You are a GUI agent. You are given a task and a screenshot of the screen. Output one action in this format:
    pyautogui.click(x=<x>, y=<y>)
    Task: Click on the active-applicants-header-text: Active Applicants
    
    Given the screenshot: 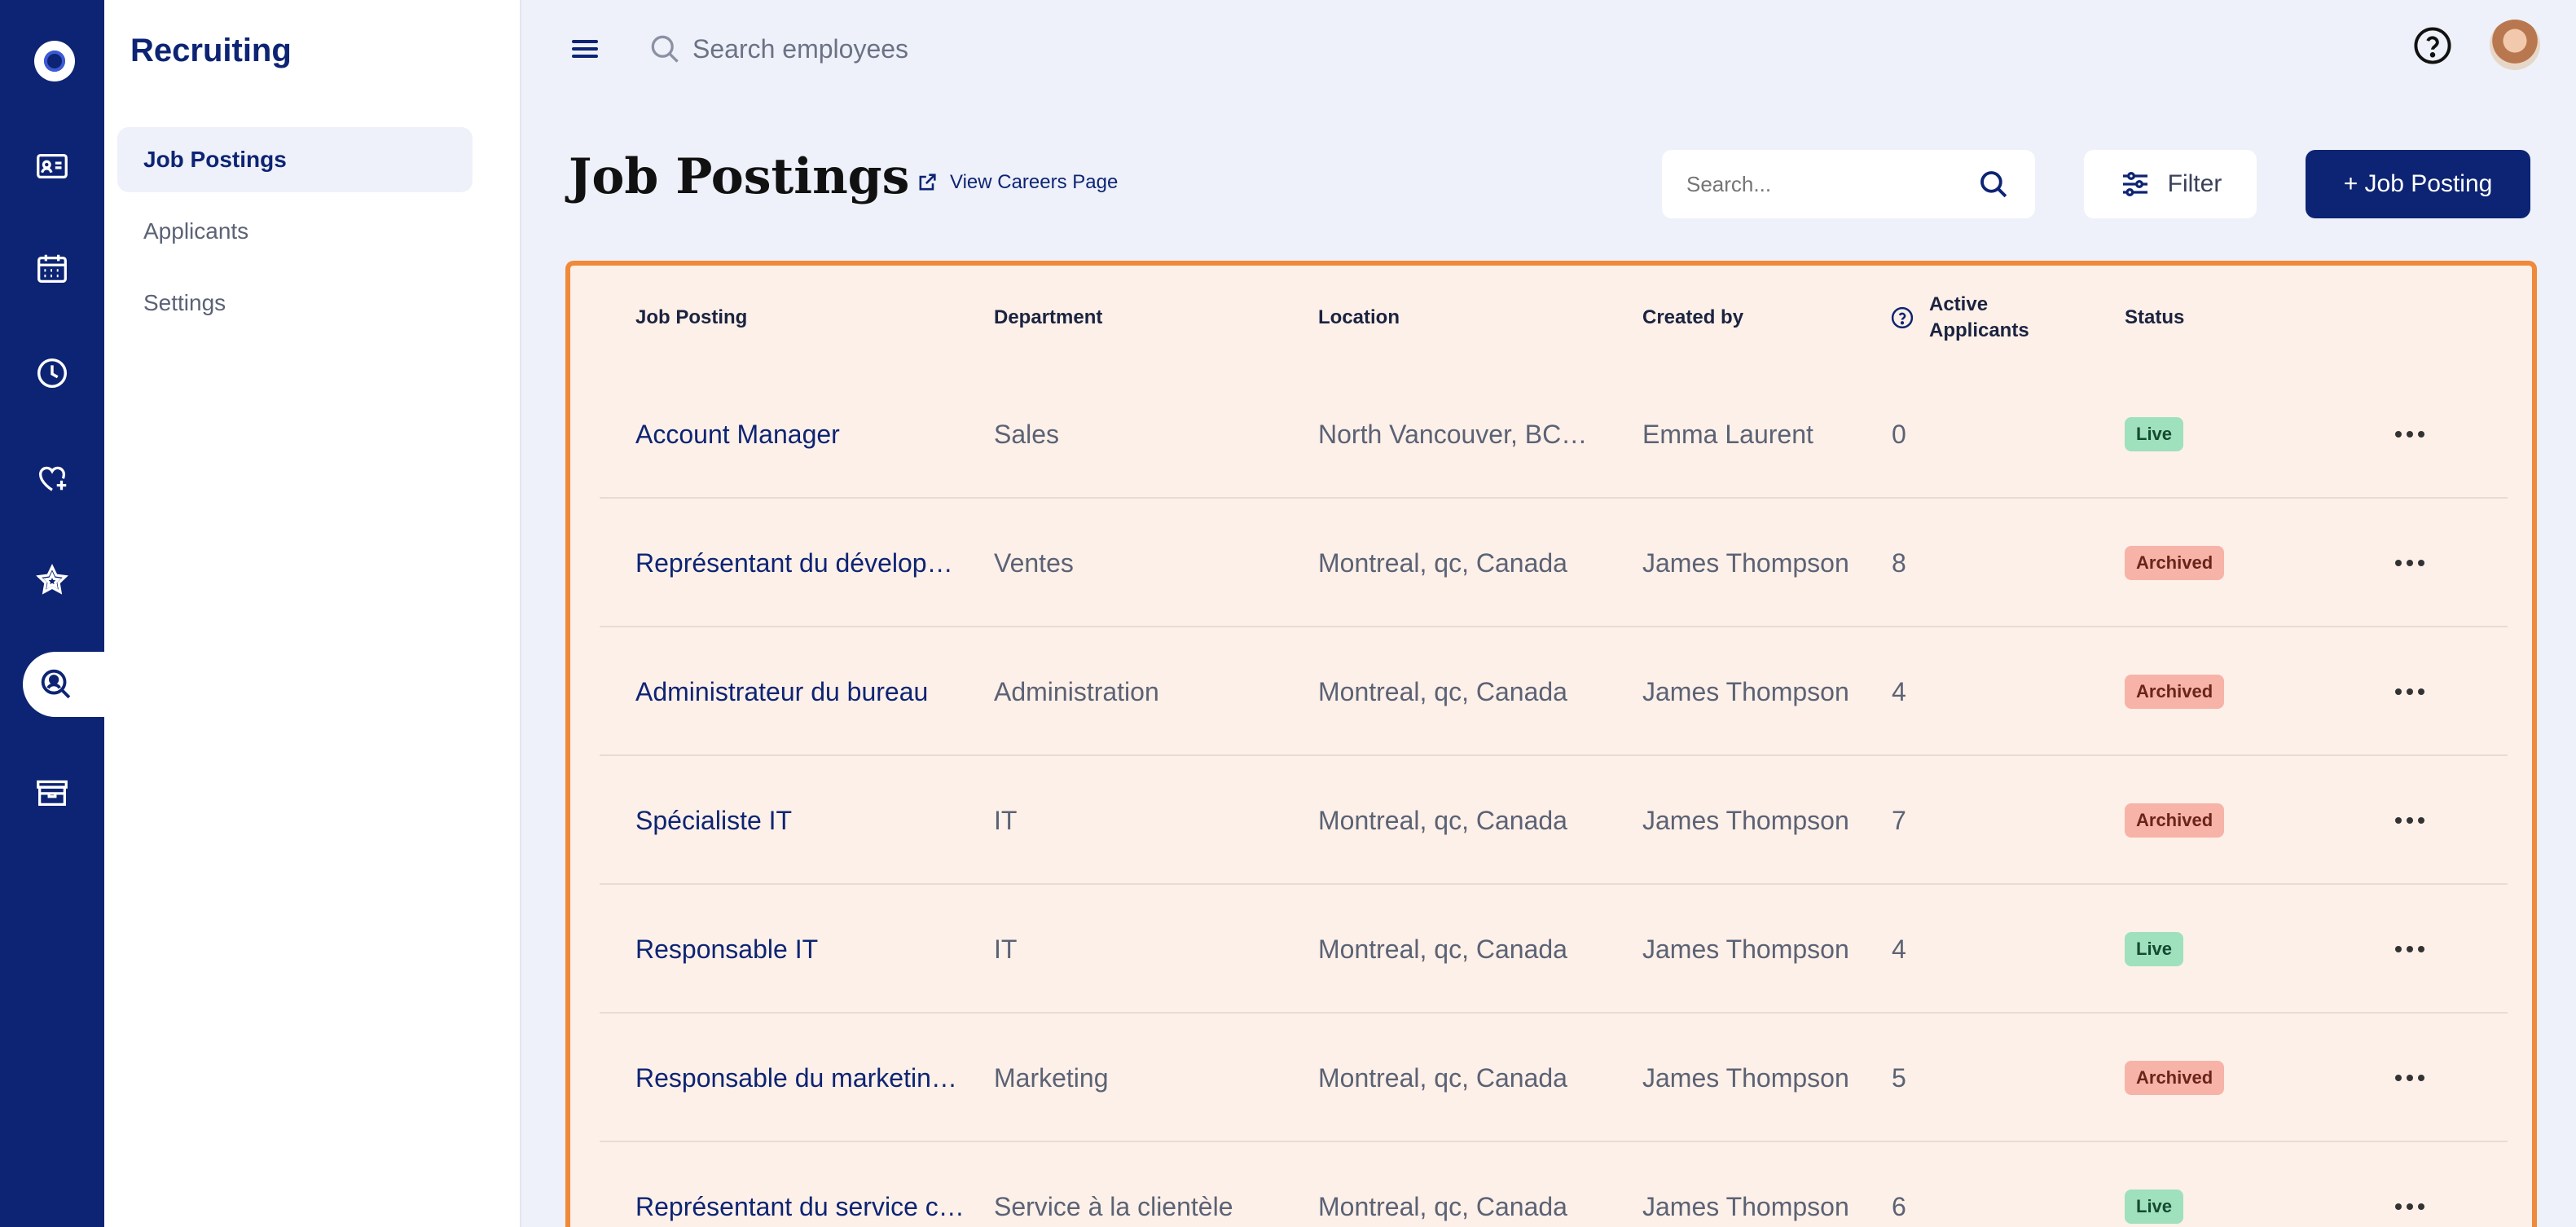 What is the action you would take?
    pyautogui.click(x=1979, y=318)
    